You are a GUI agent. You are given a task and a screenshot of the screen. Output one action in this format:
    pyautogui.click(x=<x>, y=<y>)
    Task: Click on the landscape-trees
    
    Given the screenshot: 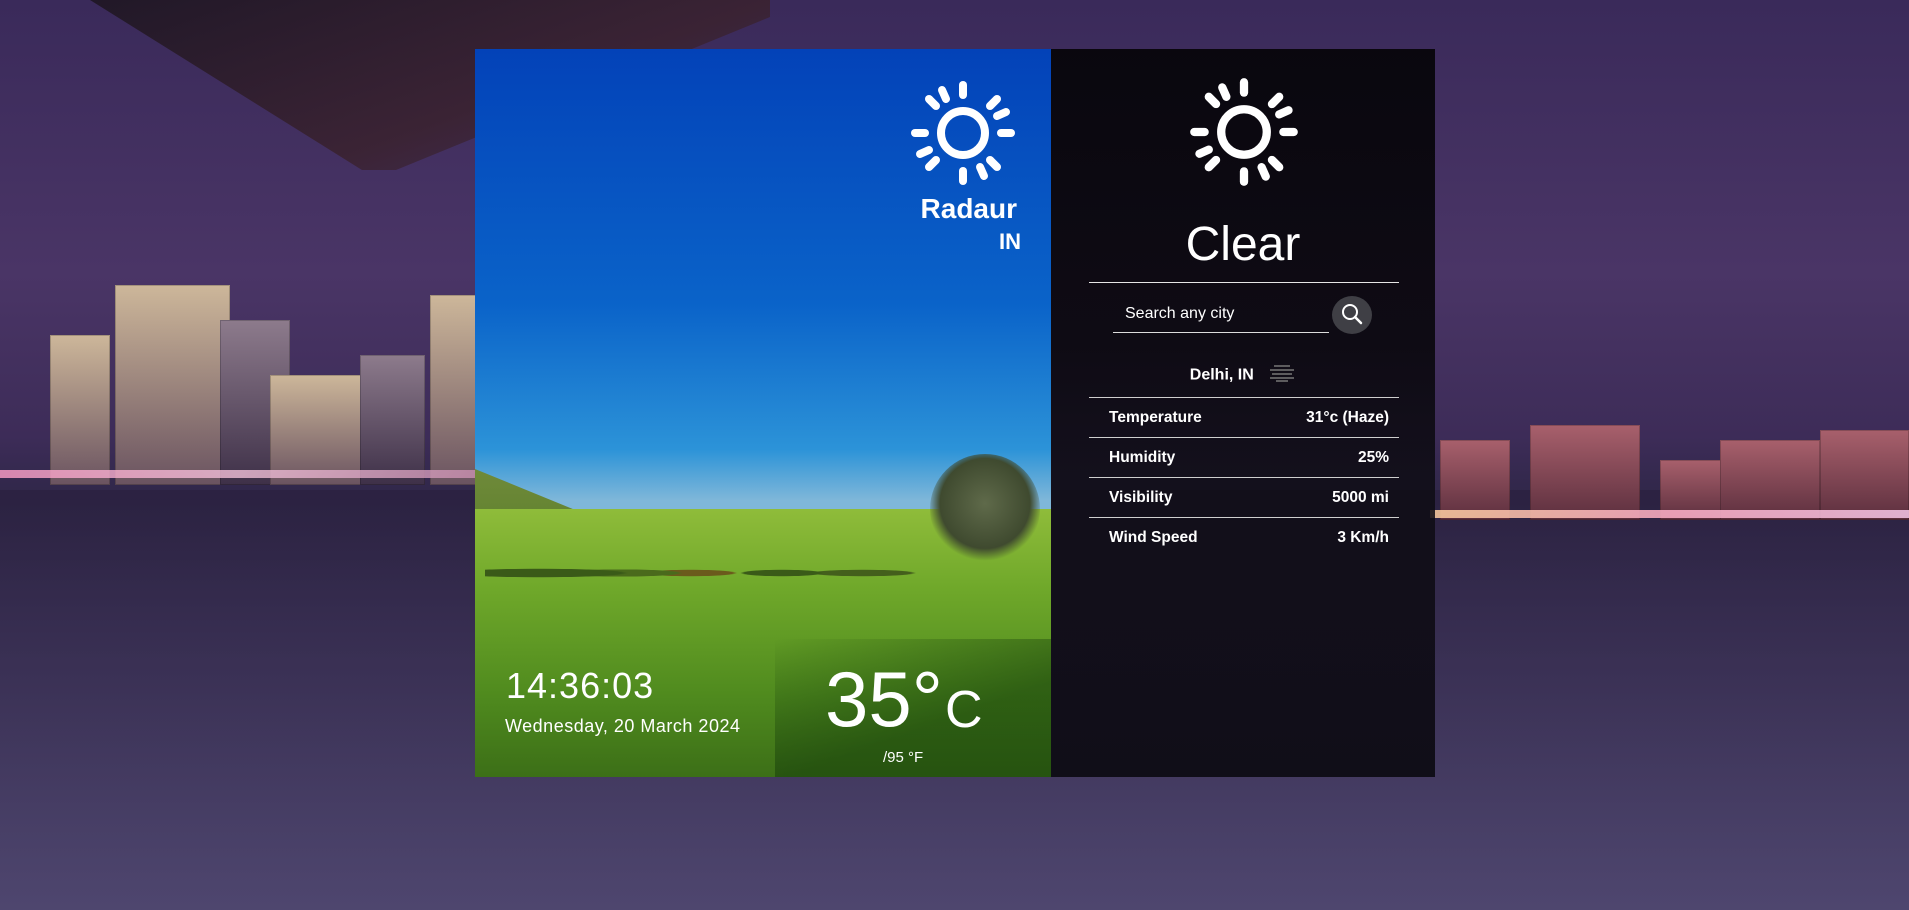 What is the action you would take?
    pyautogui.click(x=755, y=569)
    